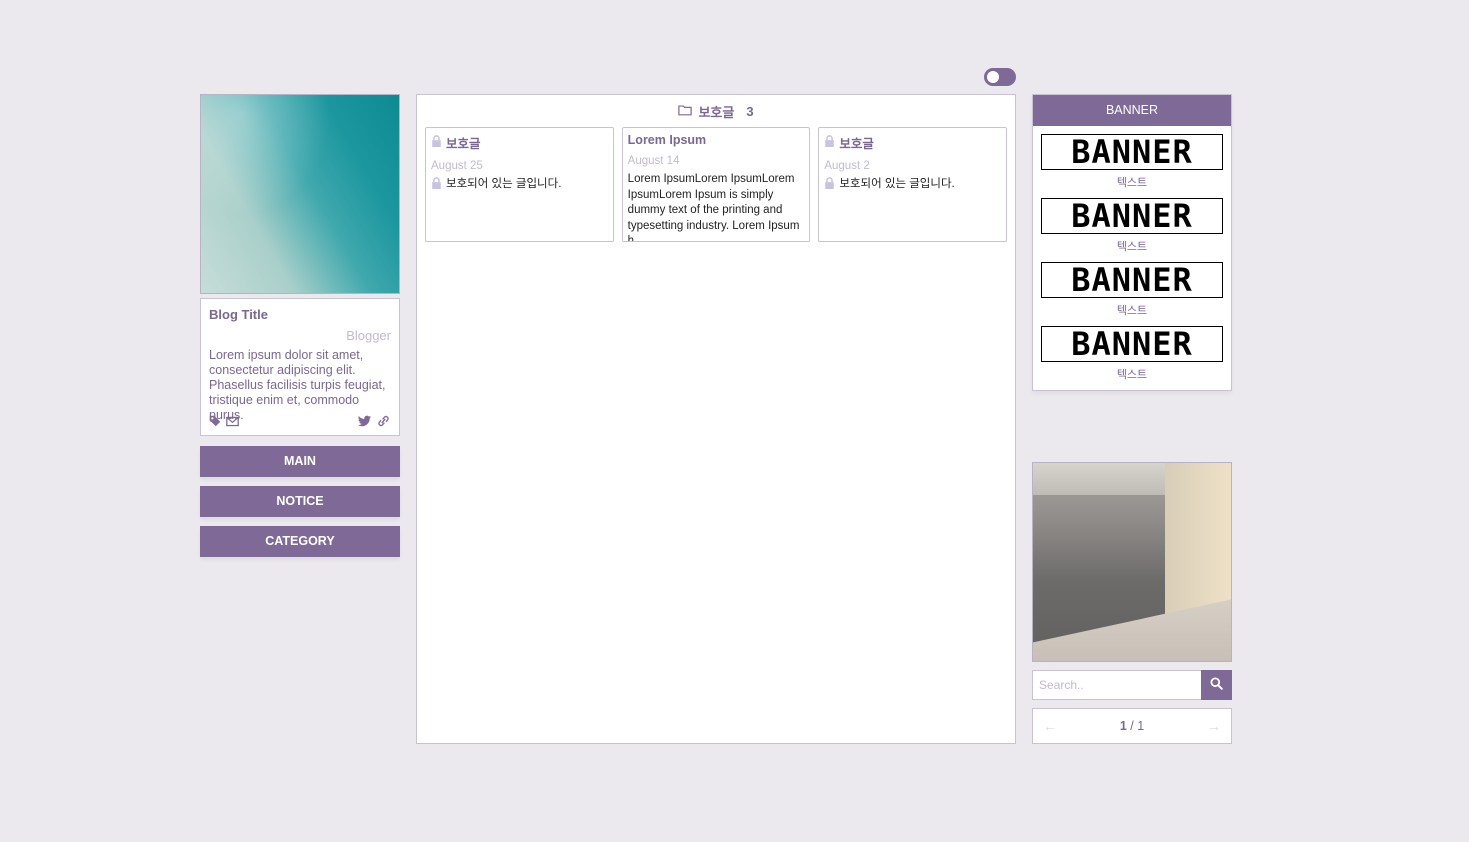 This screenshot has height=842, width=1469. I want to click on search-button, so click(1216, 685).